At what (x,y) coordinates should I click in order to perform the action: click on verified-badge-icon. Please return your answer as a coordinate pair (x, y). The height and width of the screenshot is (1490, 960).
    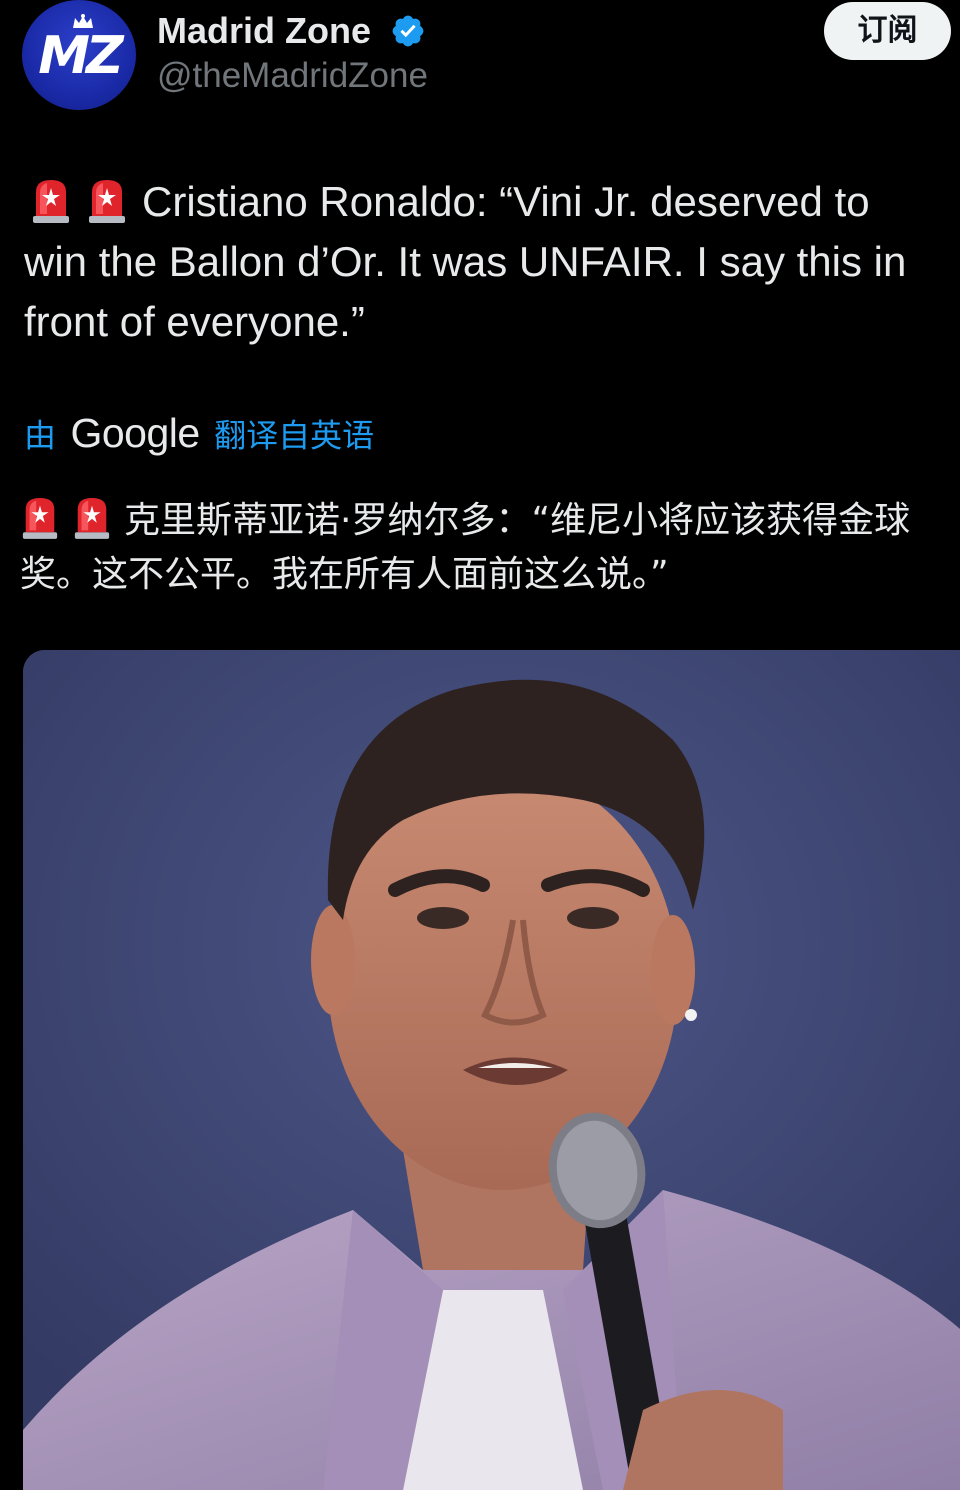
    Looking at the image, I should click on (408, 31).